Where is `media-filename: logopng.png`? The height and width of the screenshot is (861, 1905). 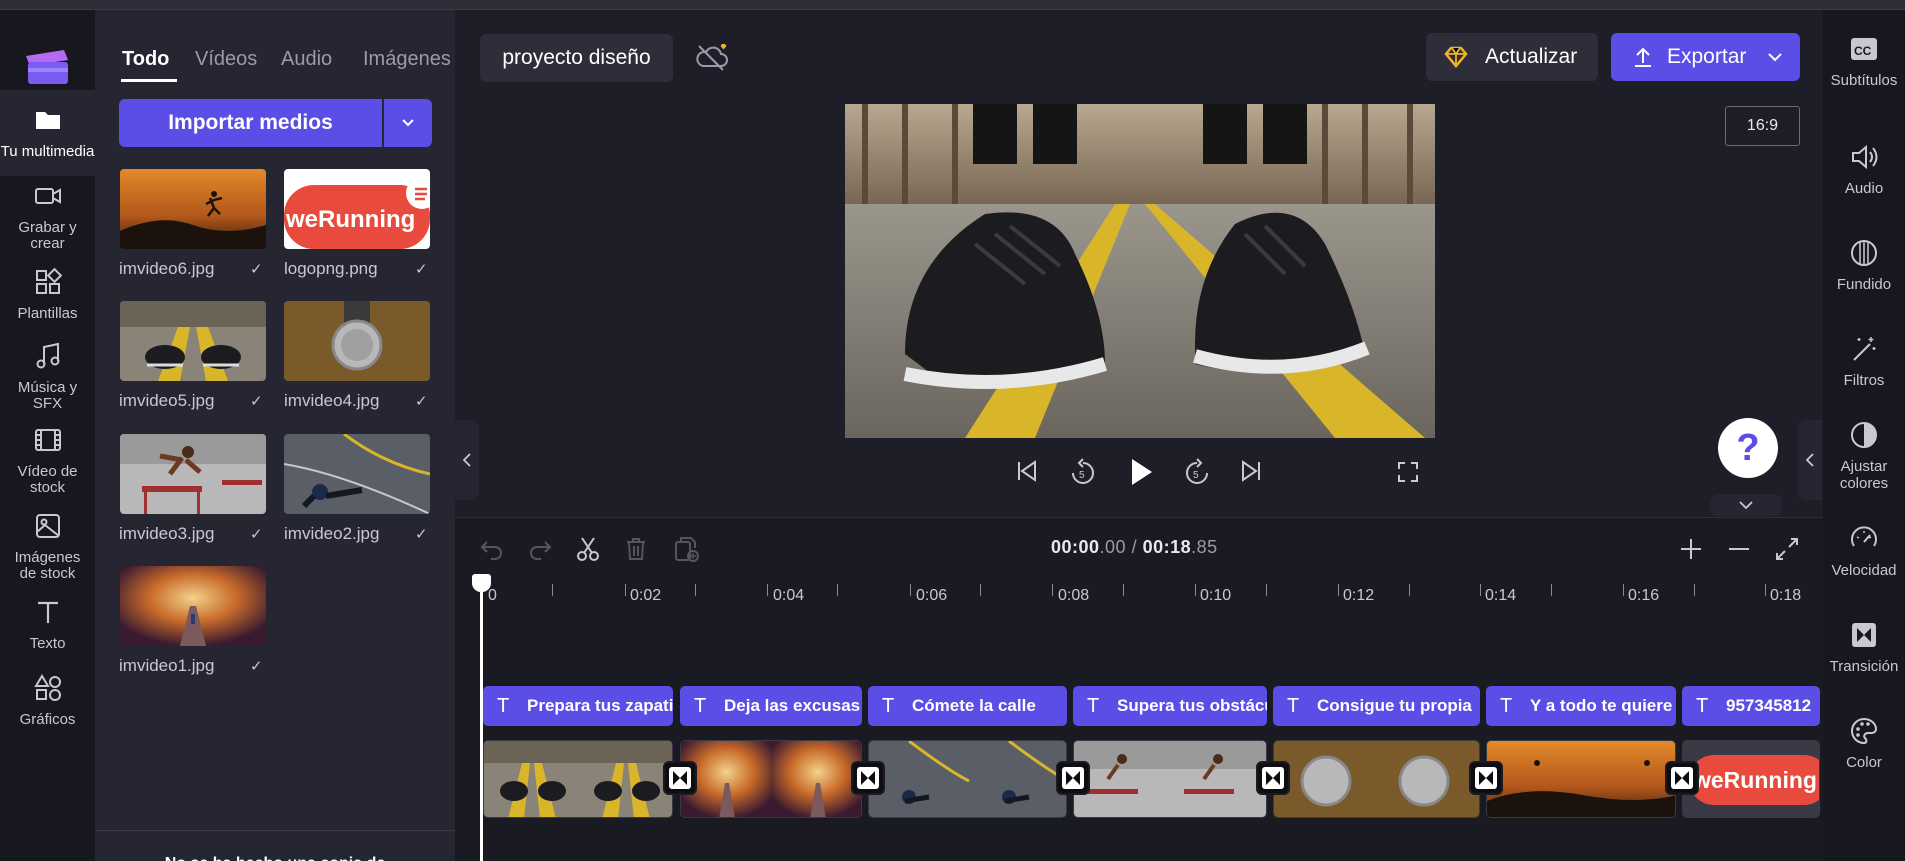
media-filename: logopng.png is located at coordinates (331, 268).